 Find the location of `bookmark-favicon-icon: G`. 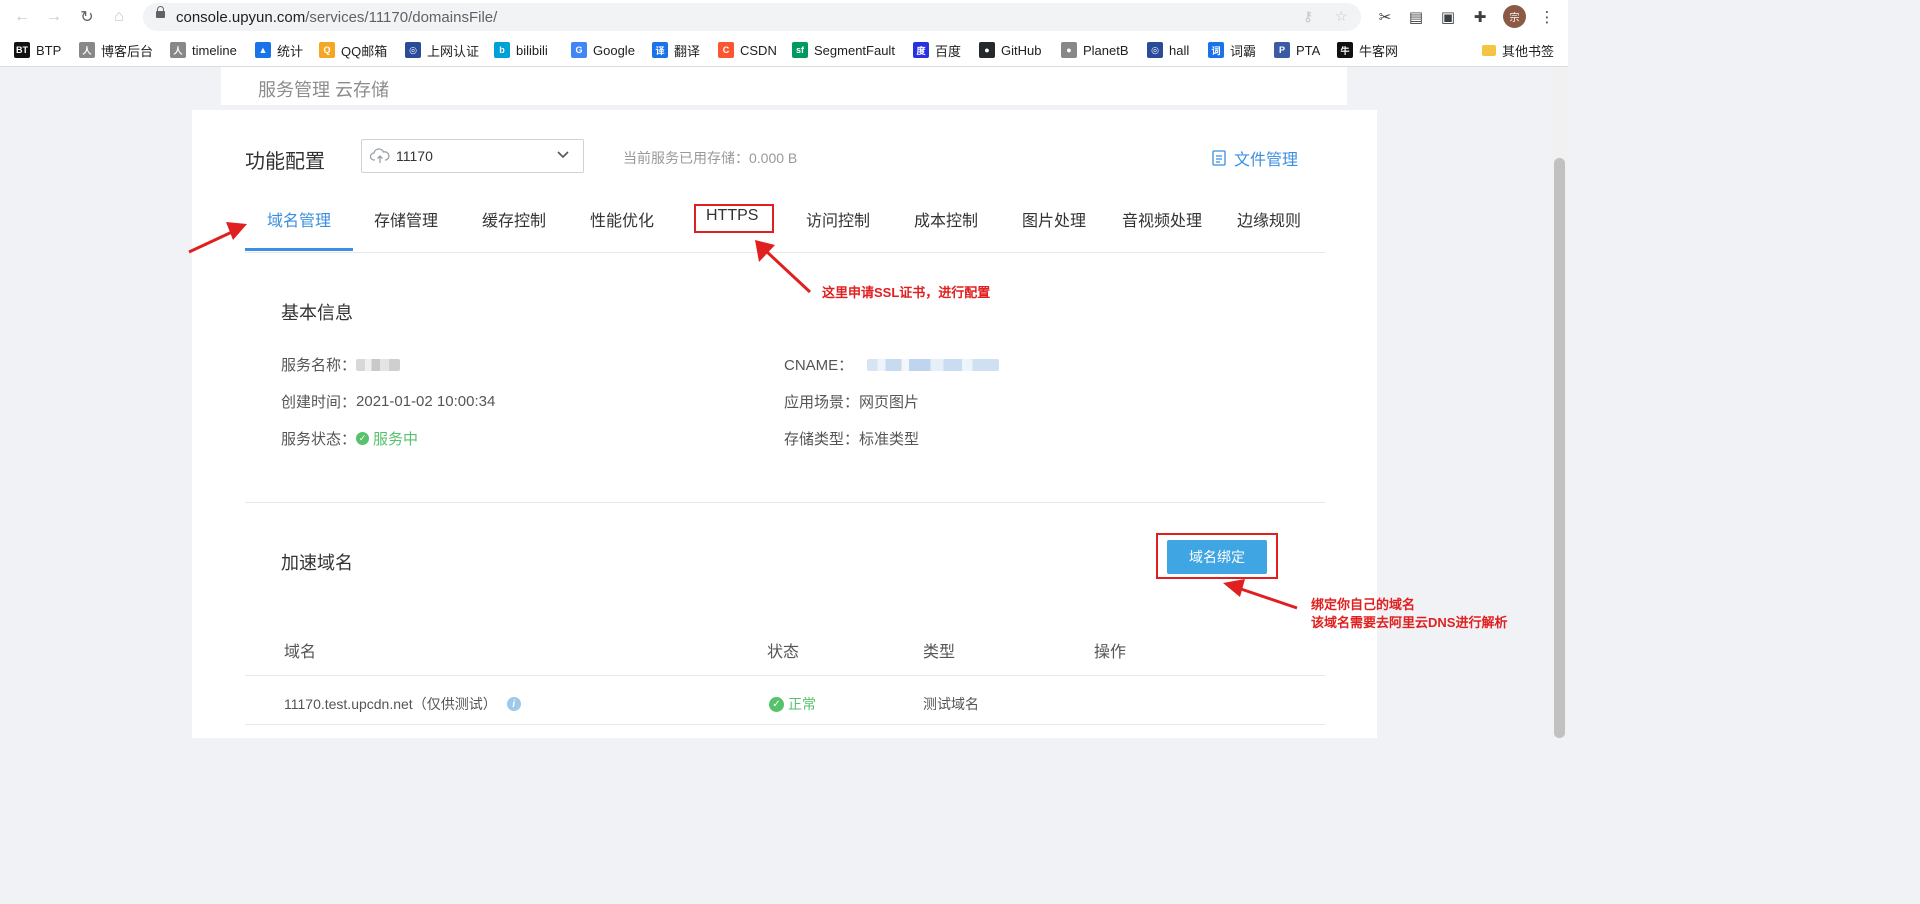

bookmark-favicon-icon: G is located at coordinates (579, 50).